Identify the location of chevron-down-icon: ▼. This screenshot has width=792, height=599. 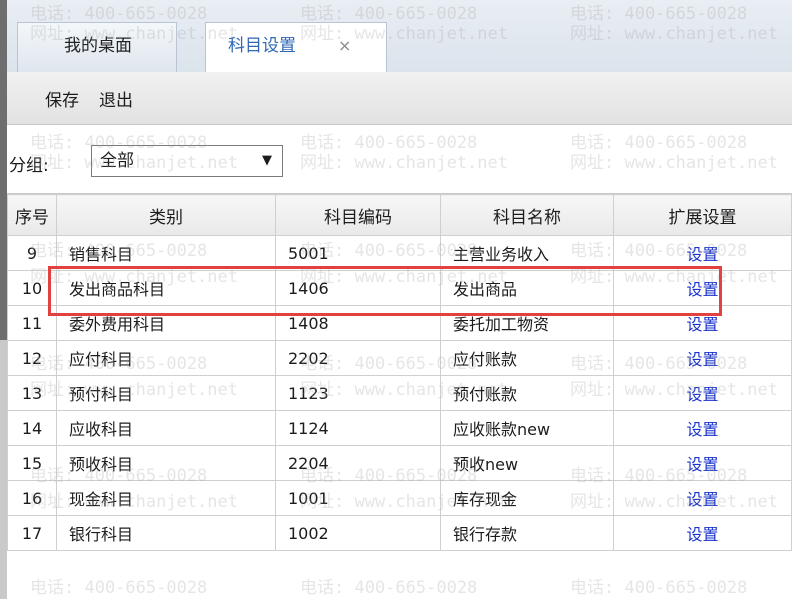
(267, 160).